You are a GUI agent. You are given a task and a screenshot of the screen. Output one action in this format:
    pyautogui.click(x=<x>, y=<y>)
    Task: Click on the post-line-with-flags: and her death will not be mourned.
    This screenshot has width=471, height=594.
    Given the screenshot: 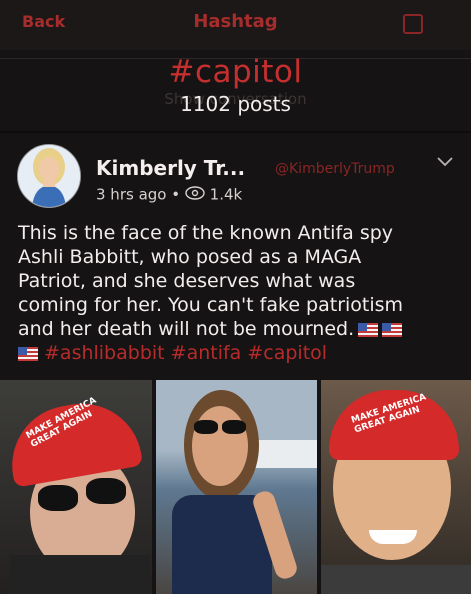 What is the action you would take?
    pyautogui.click(x=238, y=329)
    